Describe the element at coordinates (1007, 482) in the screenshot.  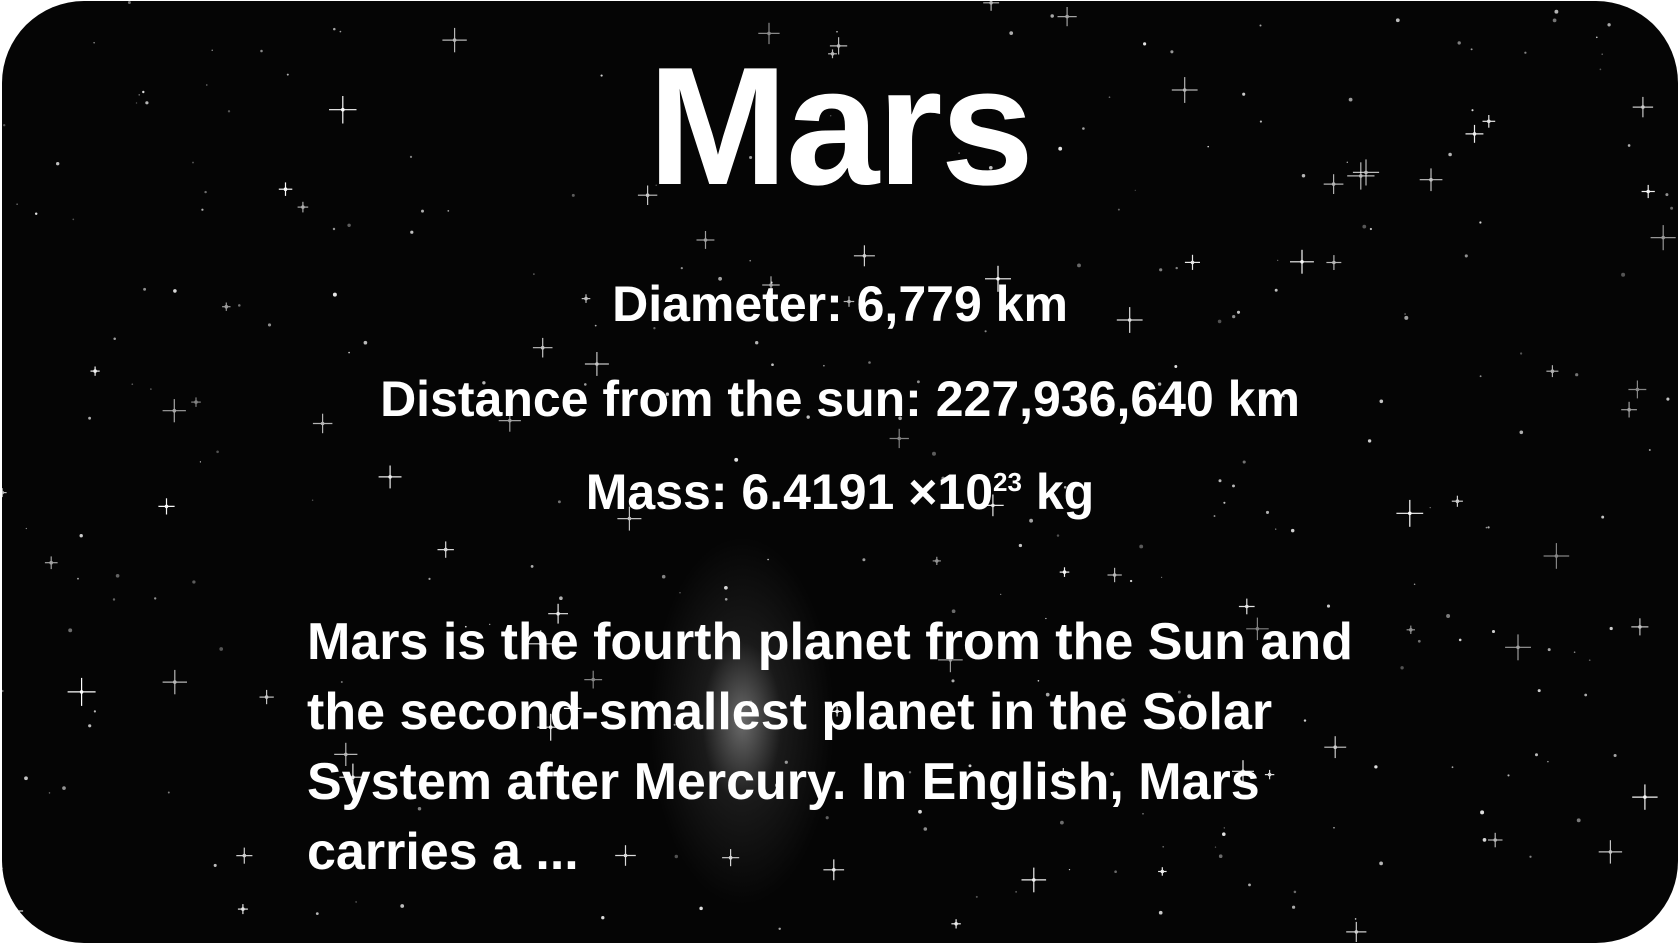
I see `mass-exponent: 23` at that location.